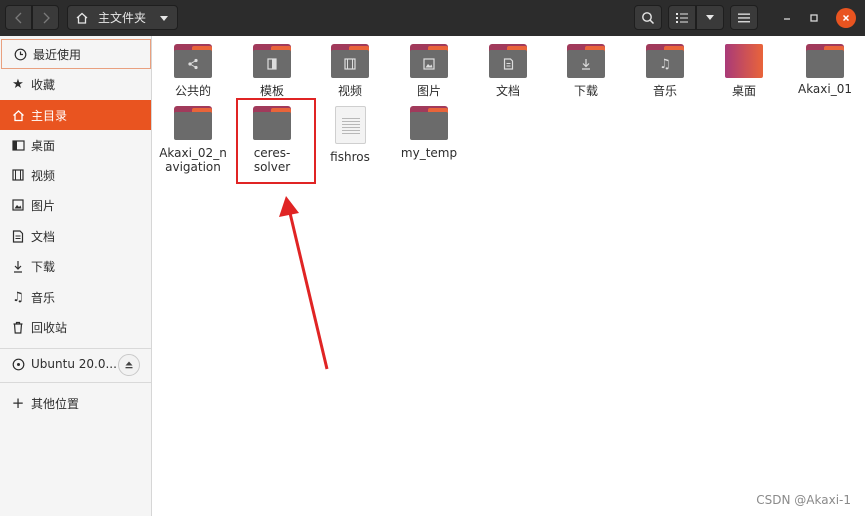 The height and width of the screenshot is (516, 865). Describe the element at coordinates (18, 175) in the screenshot. I see `video-icon` at that location.